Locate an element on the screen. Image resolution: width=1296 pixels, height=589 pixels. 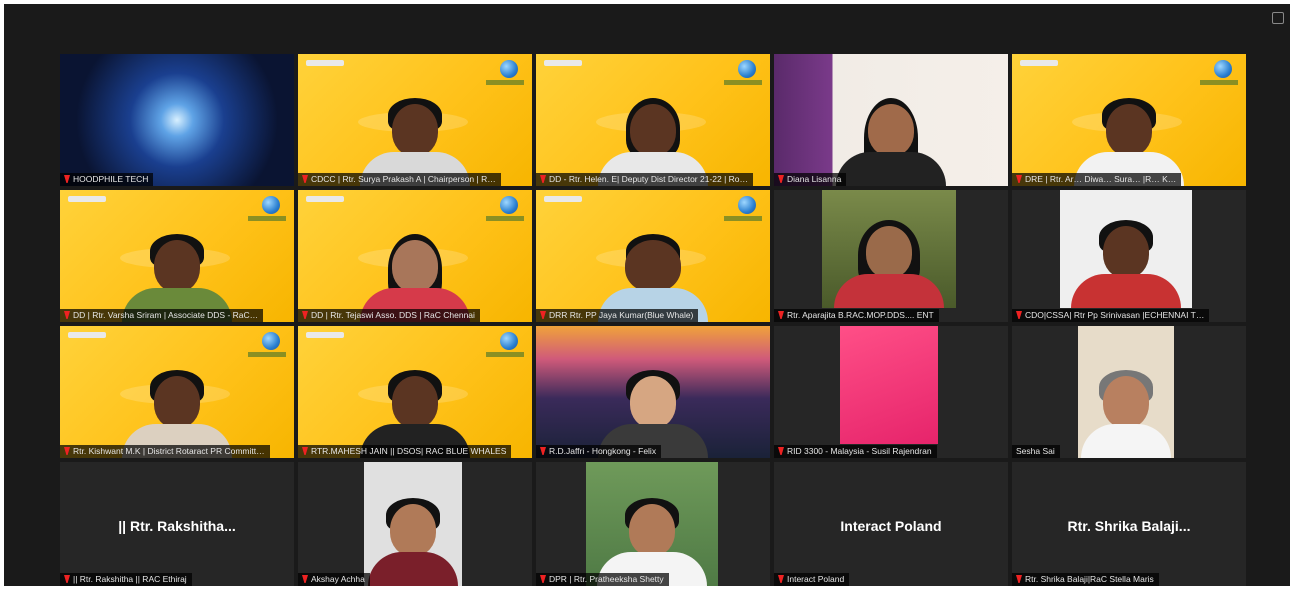
participant-name-tag: Sesha Sai is located at coordinates (1036, 451).